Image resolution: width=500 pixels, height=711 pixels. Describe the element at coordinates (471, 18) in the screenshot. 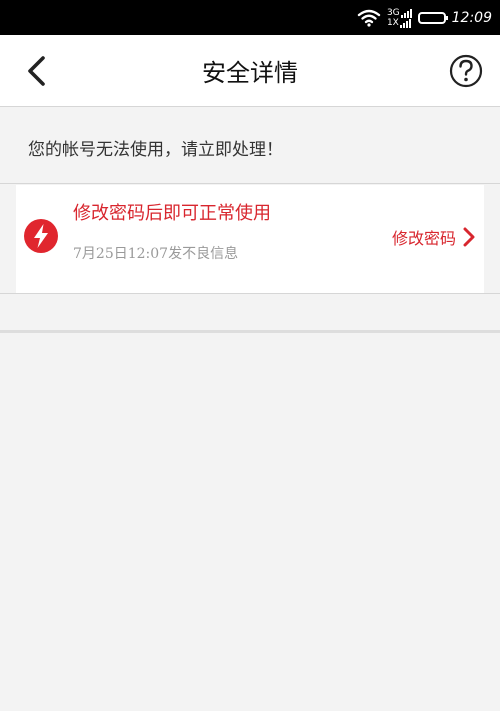

I see `status-time: 12:09` at that location.